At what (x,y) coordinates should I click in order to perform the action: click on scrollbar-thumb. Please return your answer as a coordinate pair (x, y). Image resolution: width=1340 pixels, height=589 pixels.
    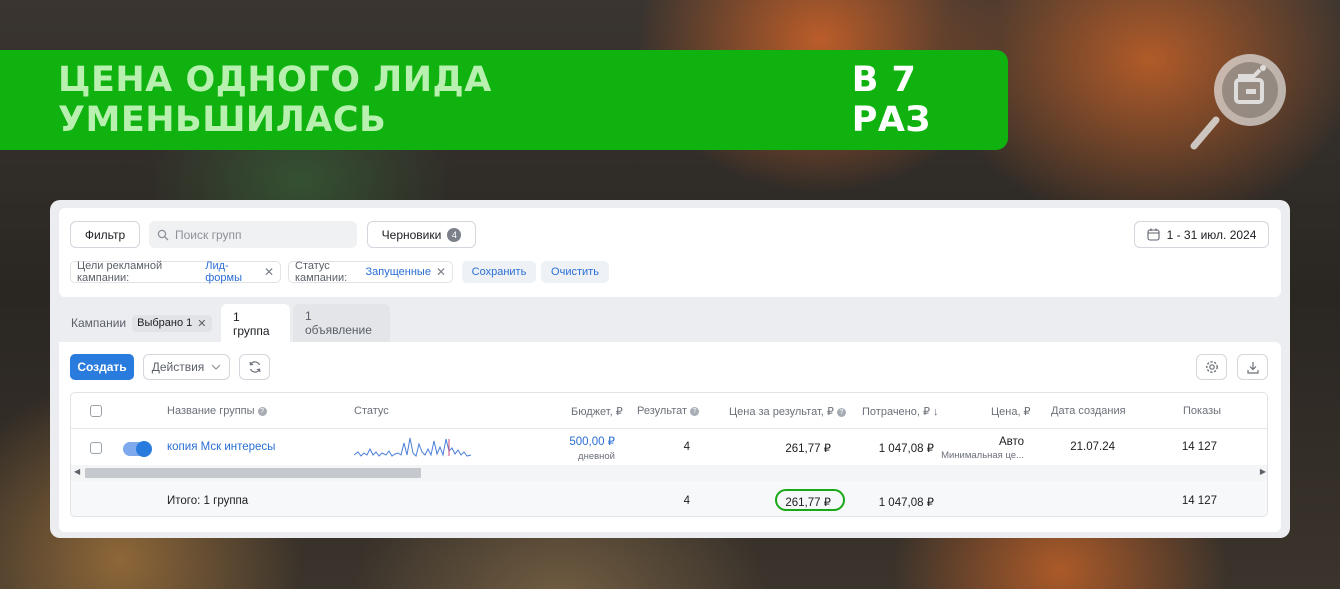
    Looking at the image, I should click on (253, 473).